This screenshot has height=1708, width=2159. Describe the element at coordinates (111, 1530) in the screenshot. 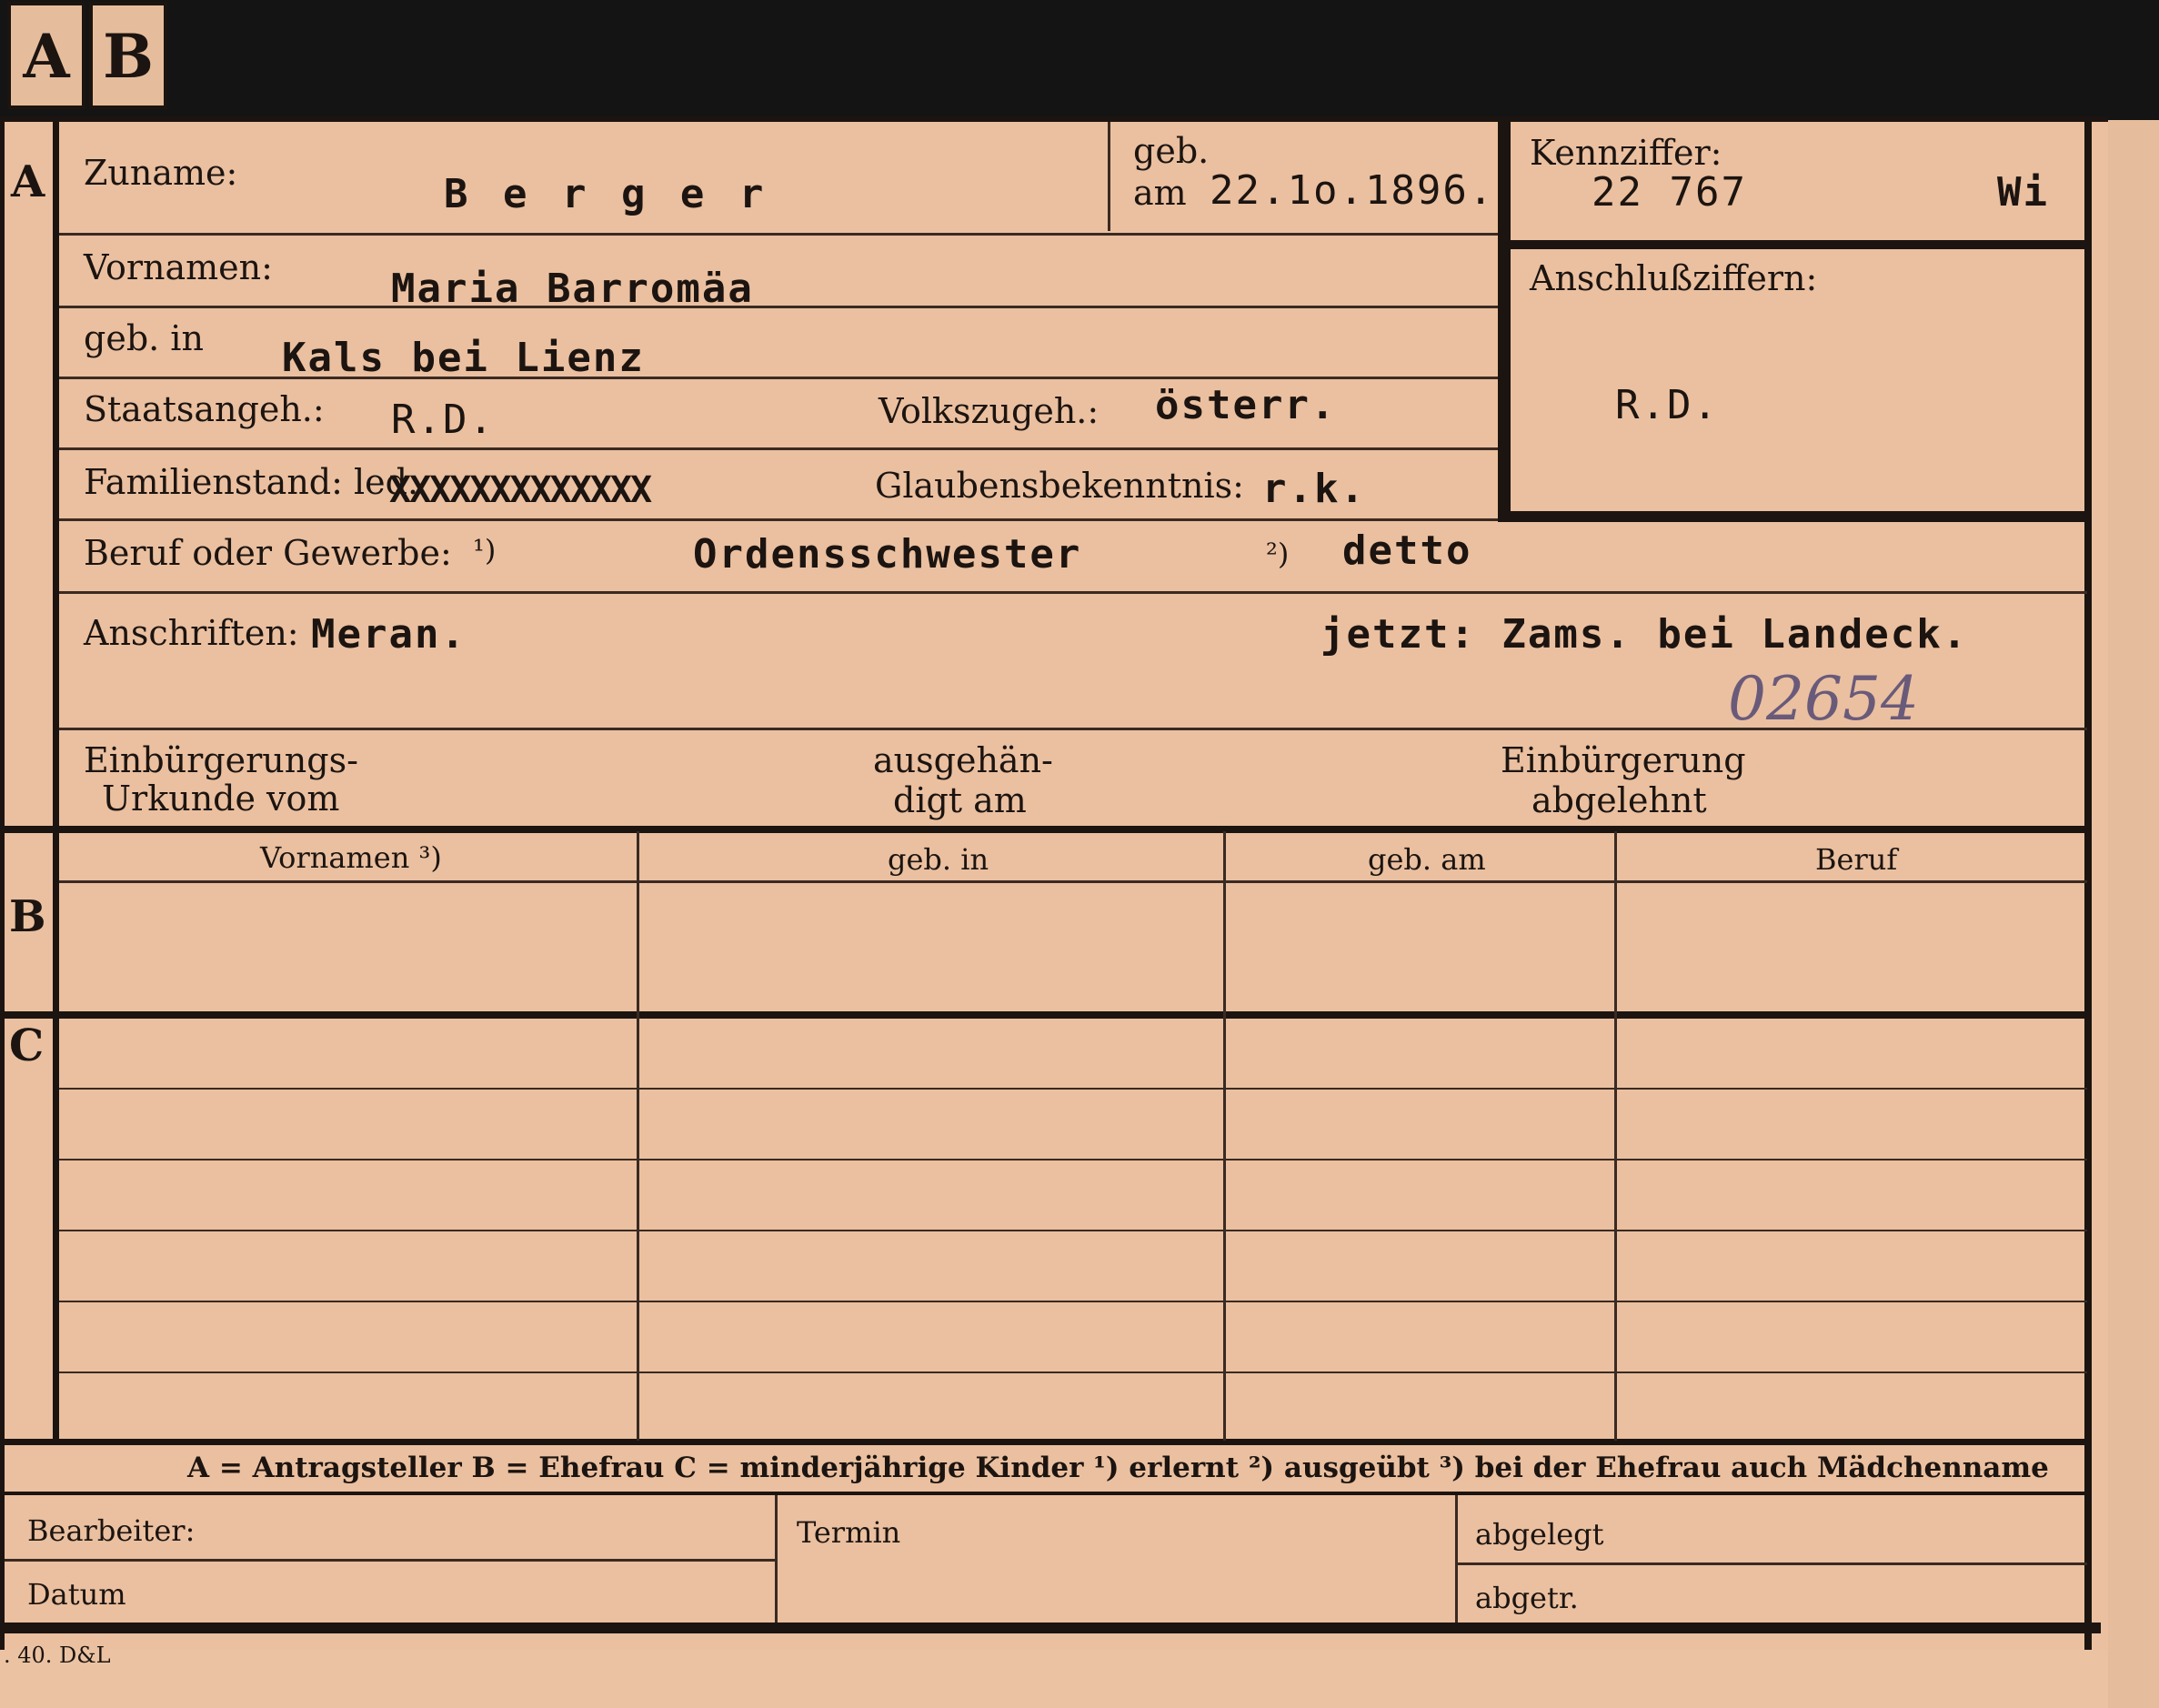

I see `bearbeiter-label: Bearbeiter:` at that location.